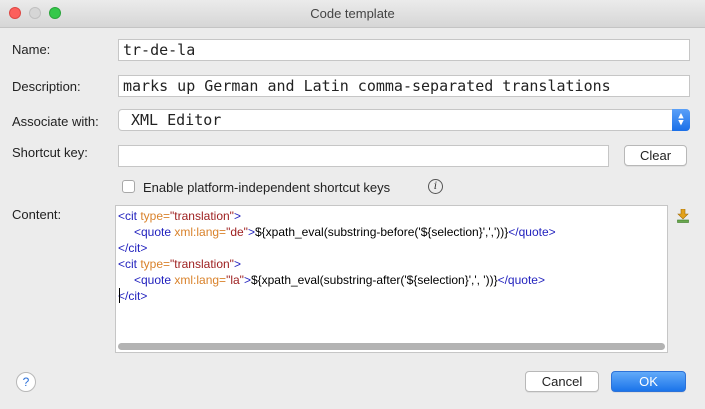  I want to click on text-caret, so click(119, 295).